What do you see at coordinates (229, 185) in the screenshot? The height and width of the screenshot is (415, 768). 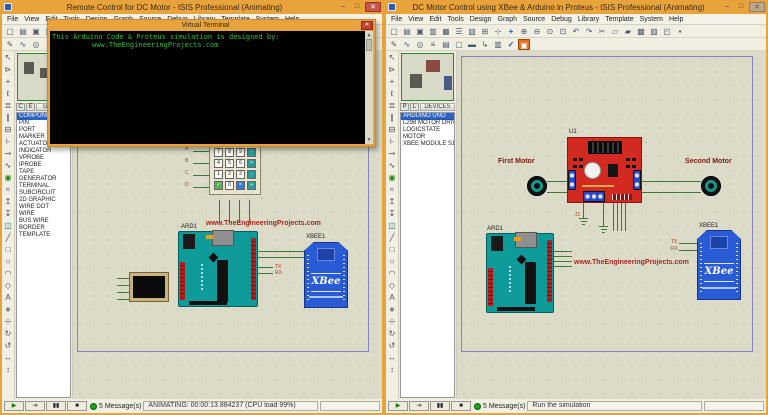 I see `keypad-key: 0` at bounding box center [229, 185].